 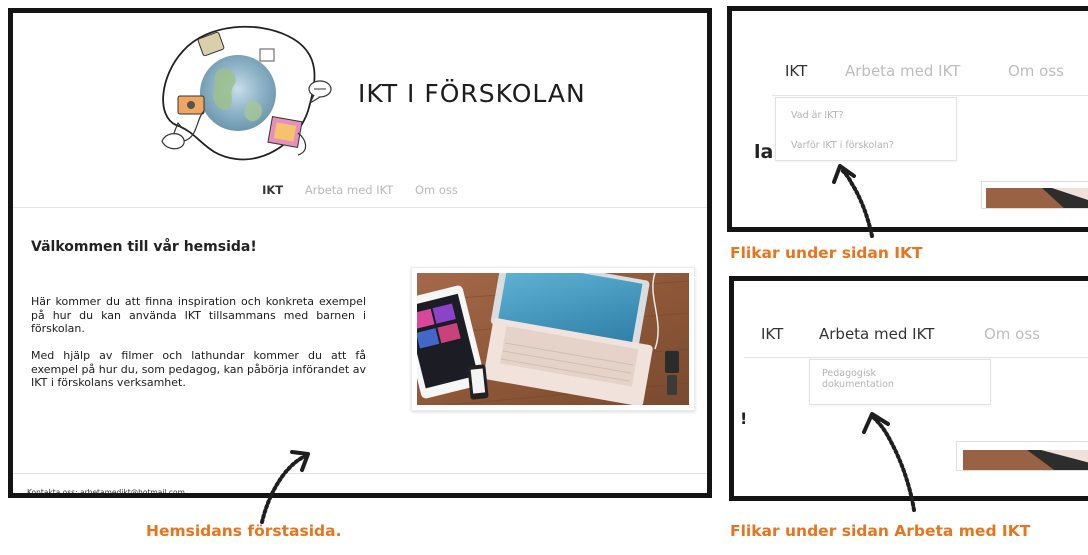 I want to click on cropped-text-fragment: la, so click(x=764, y=152).